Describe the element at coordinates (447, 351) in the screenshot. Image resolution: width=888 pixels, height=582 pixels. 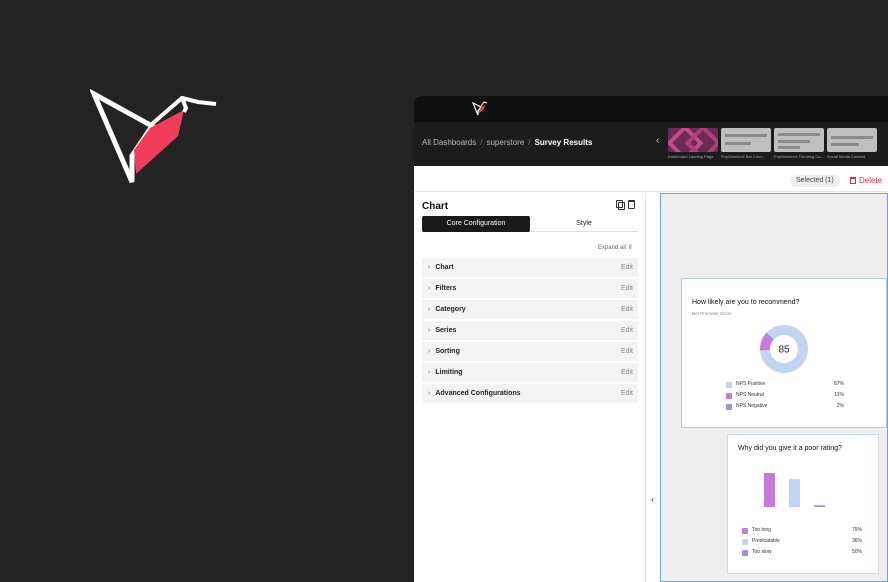
I see `section-label: Sorting` at that location.